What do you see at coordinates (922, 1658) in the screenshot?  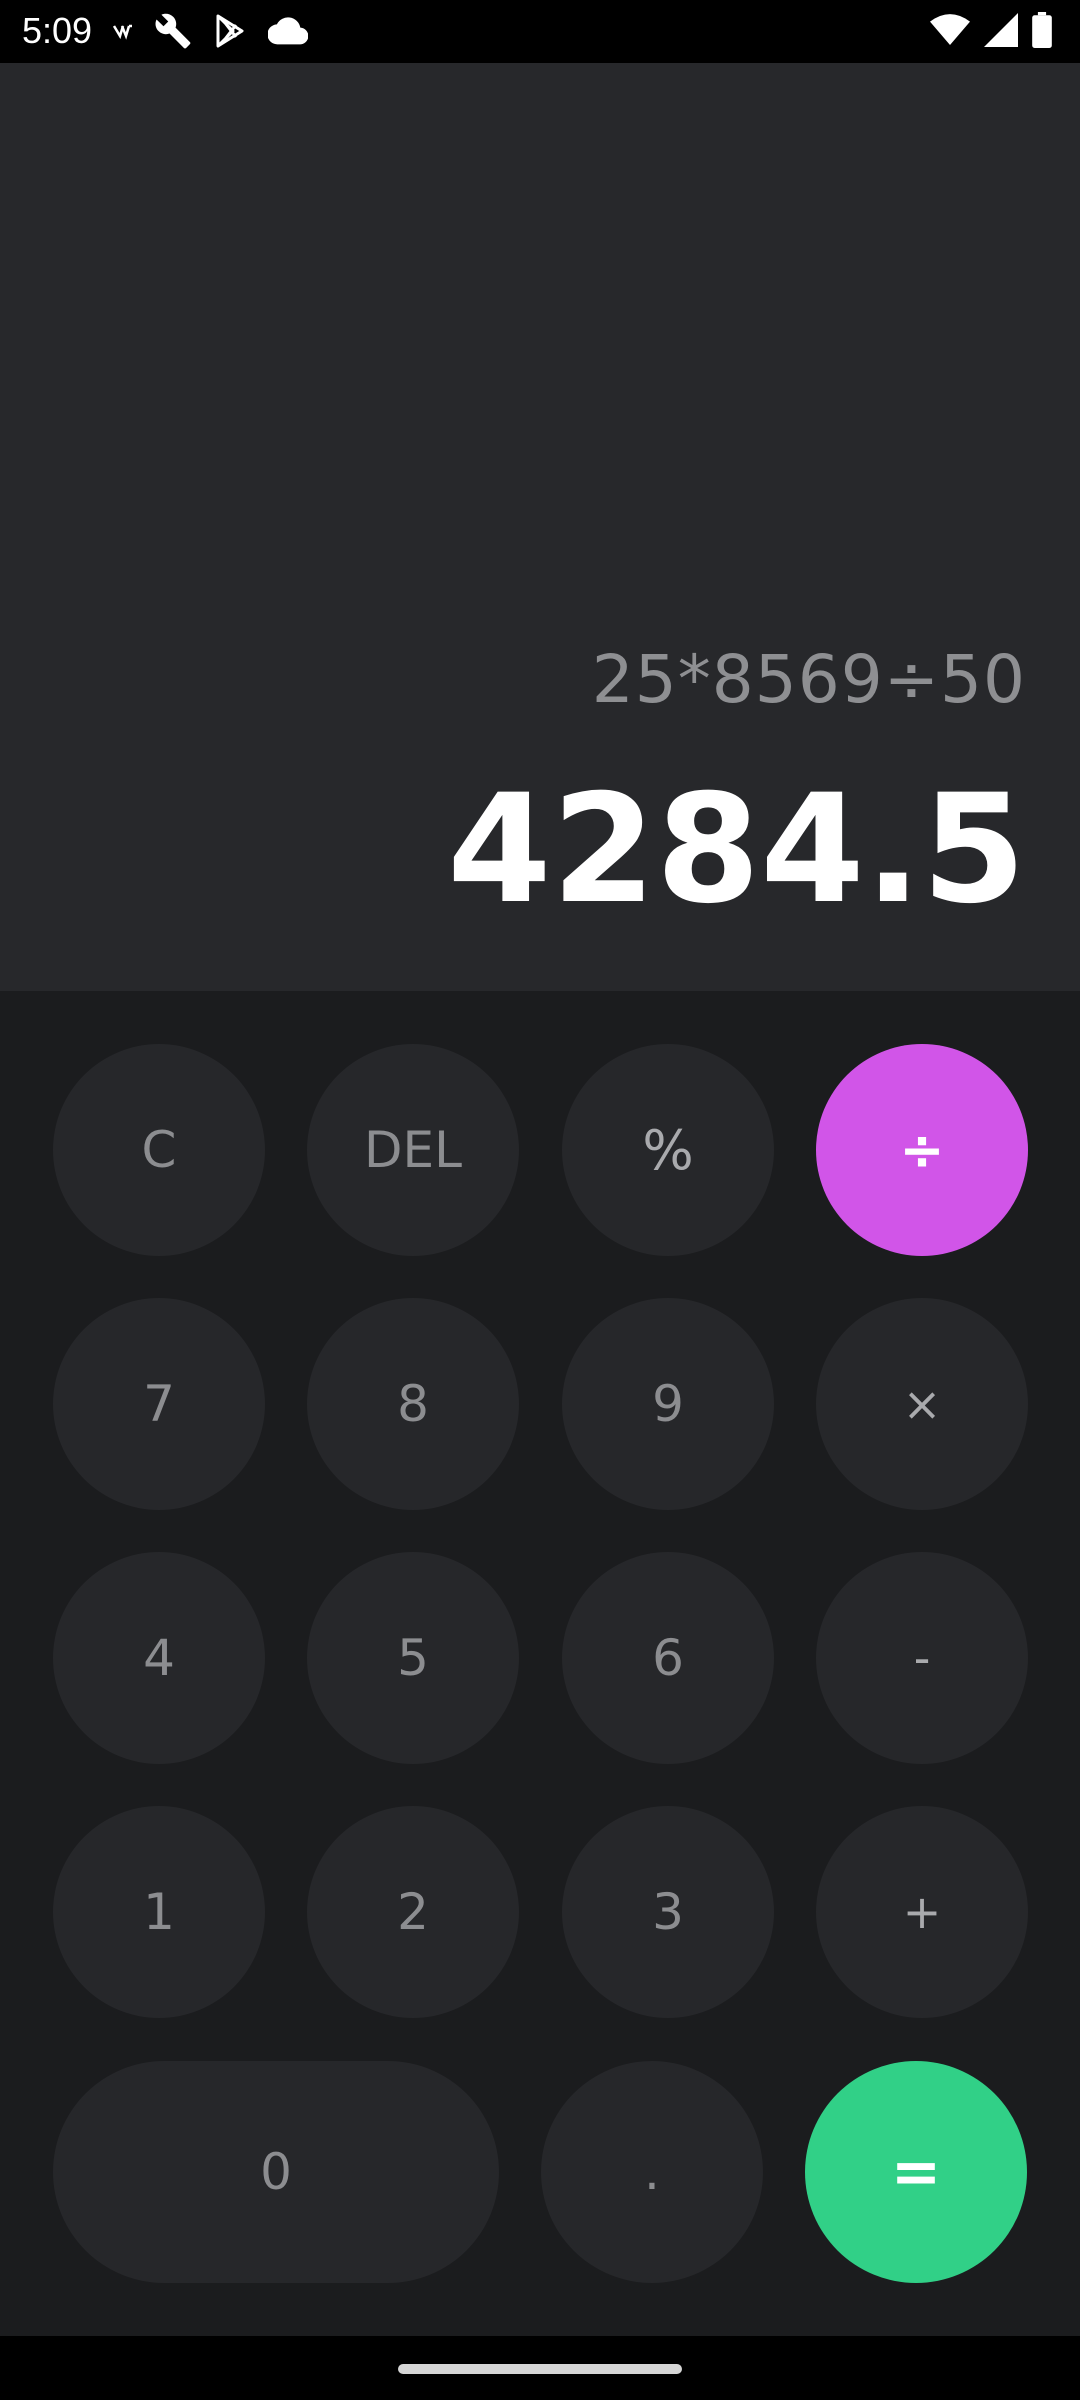 I see `minus-button: -` at bounding box center [922, 1658].